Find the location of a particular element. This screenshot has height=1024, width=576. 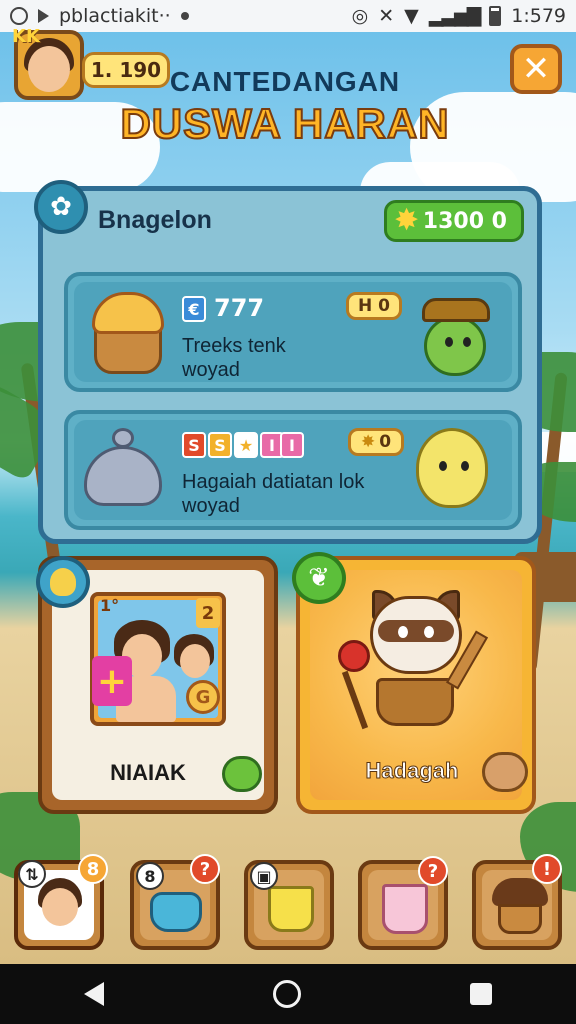

close-button: ✕ is located at coordinates (536, 69).